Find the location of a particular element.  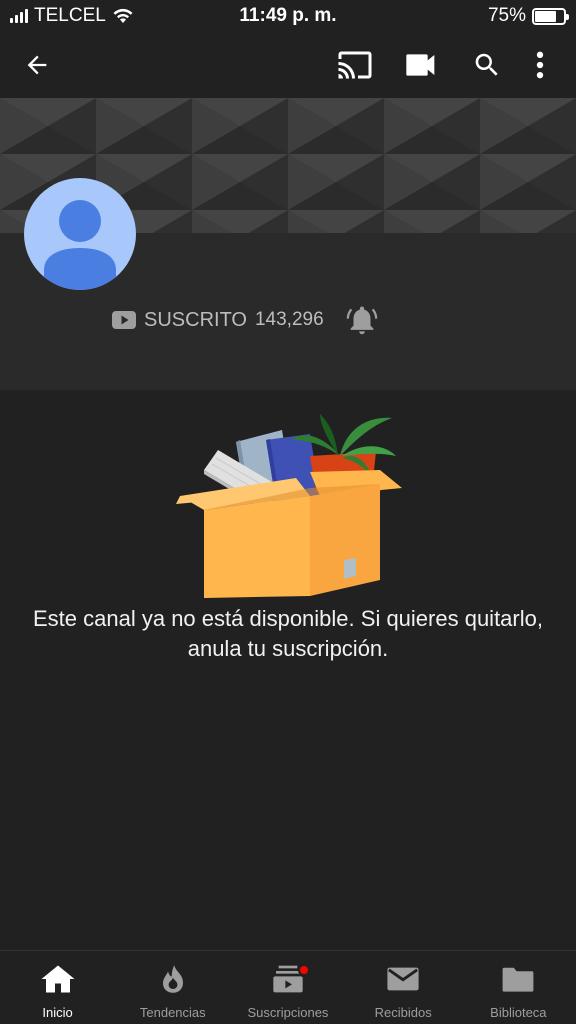

video-camera-icon is located at coordinates (420, 65).